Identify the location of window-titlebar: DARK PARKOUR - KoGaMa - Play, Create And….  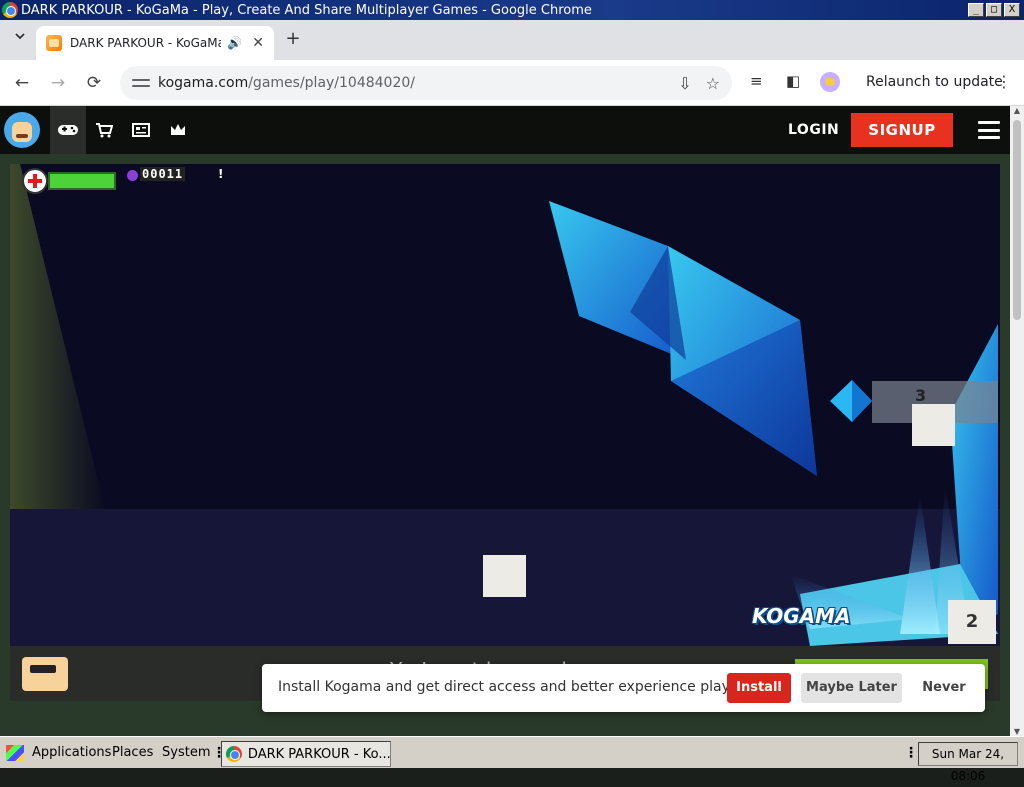
(512, 10).